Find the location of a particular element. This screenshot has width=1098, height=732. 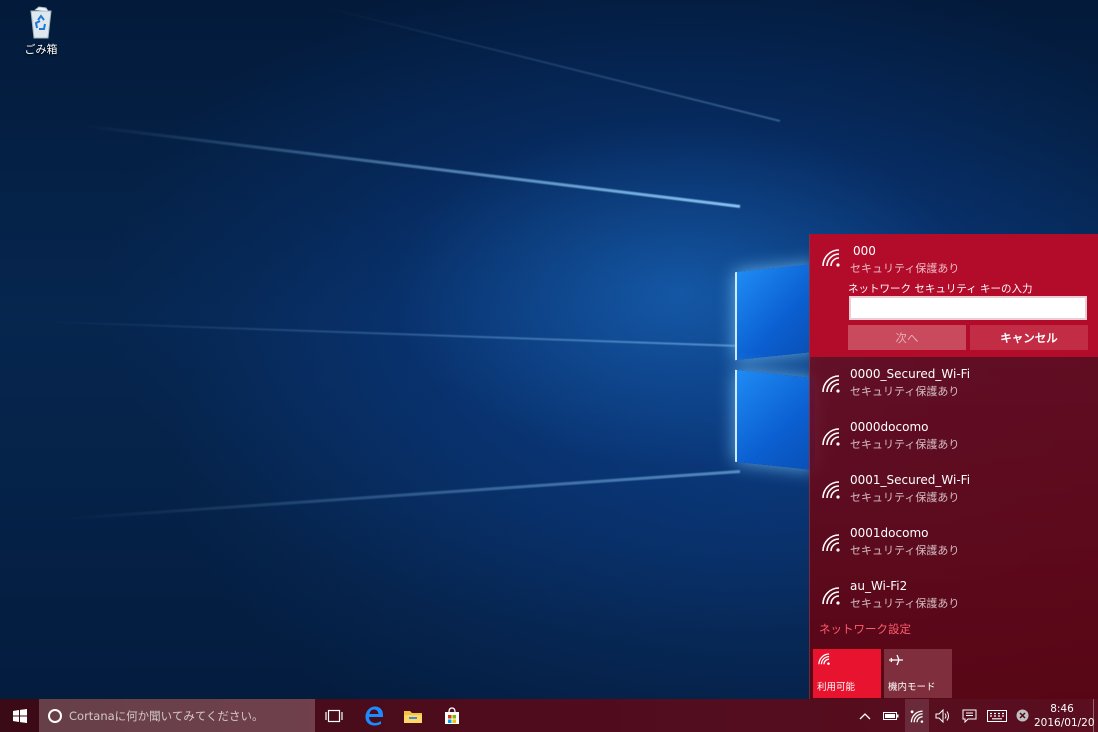

quick-action-label: 利用可能 is located at coordinates (836, 687).